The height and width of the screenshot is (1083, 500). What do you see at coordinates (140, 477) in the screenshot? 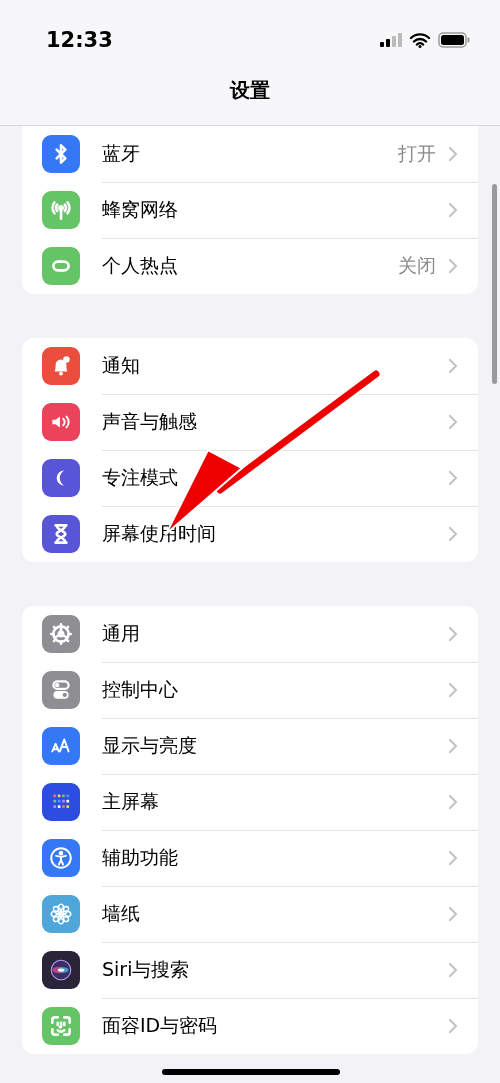
I see `row-label: 专注模式` at bounding box center [140, 477].